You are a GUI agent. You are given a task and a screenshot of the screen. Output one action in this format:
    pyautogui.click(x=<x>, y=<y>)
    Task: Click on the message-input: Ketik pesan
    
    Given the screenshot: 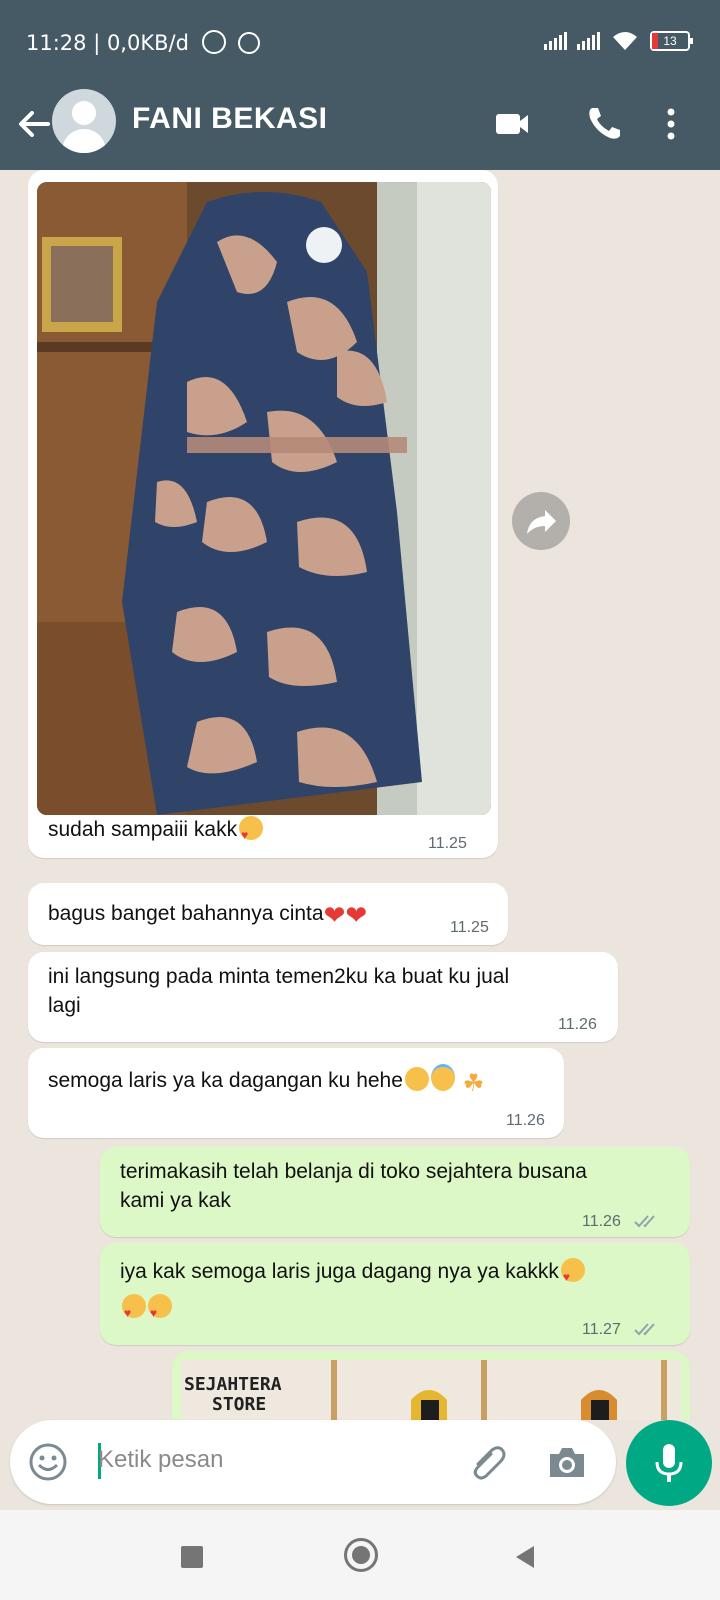 What is the action you would take?
    pyautogui.click(x=160, y=1460)
    